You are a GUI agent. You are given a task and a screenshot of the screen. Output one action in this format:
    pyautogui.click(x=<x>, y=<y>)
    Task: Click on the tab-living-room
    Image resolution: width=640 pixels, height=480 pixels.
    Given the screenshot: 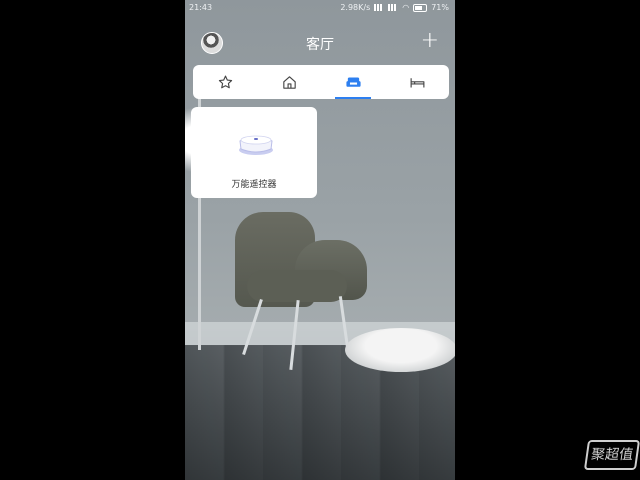 What is the action you would take?
    pyautogui.click(x=353, y=82)
    